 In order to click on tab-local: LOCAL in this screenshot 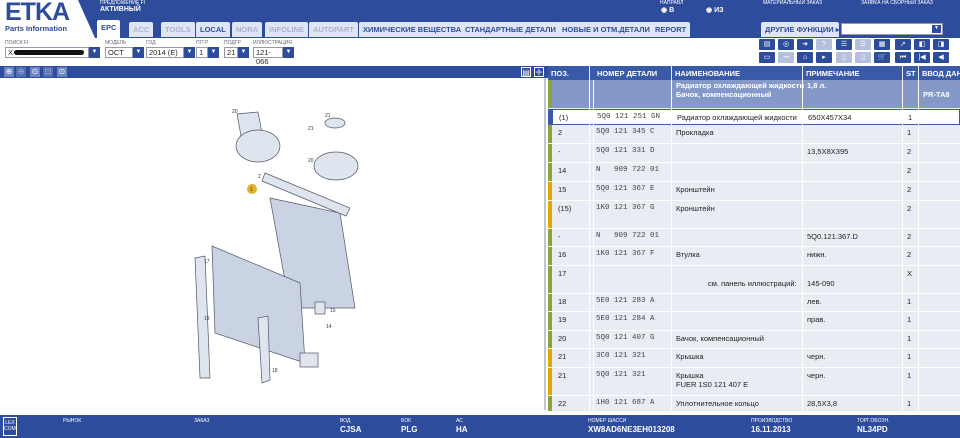, I will do `click(213, 29)`.